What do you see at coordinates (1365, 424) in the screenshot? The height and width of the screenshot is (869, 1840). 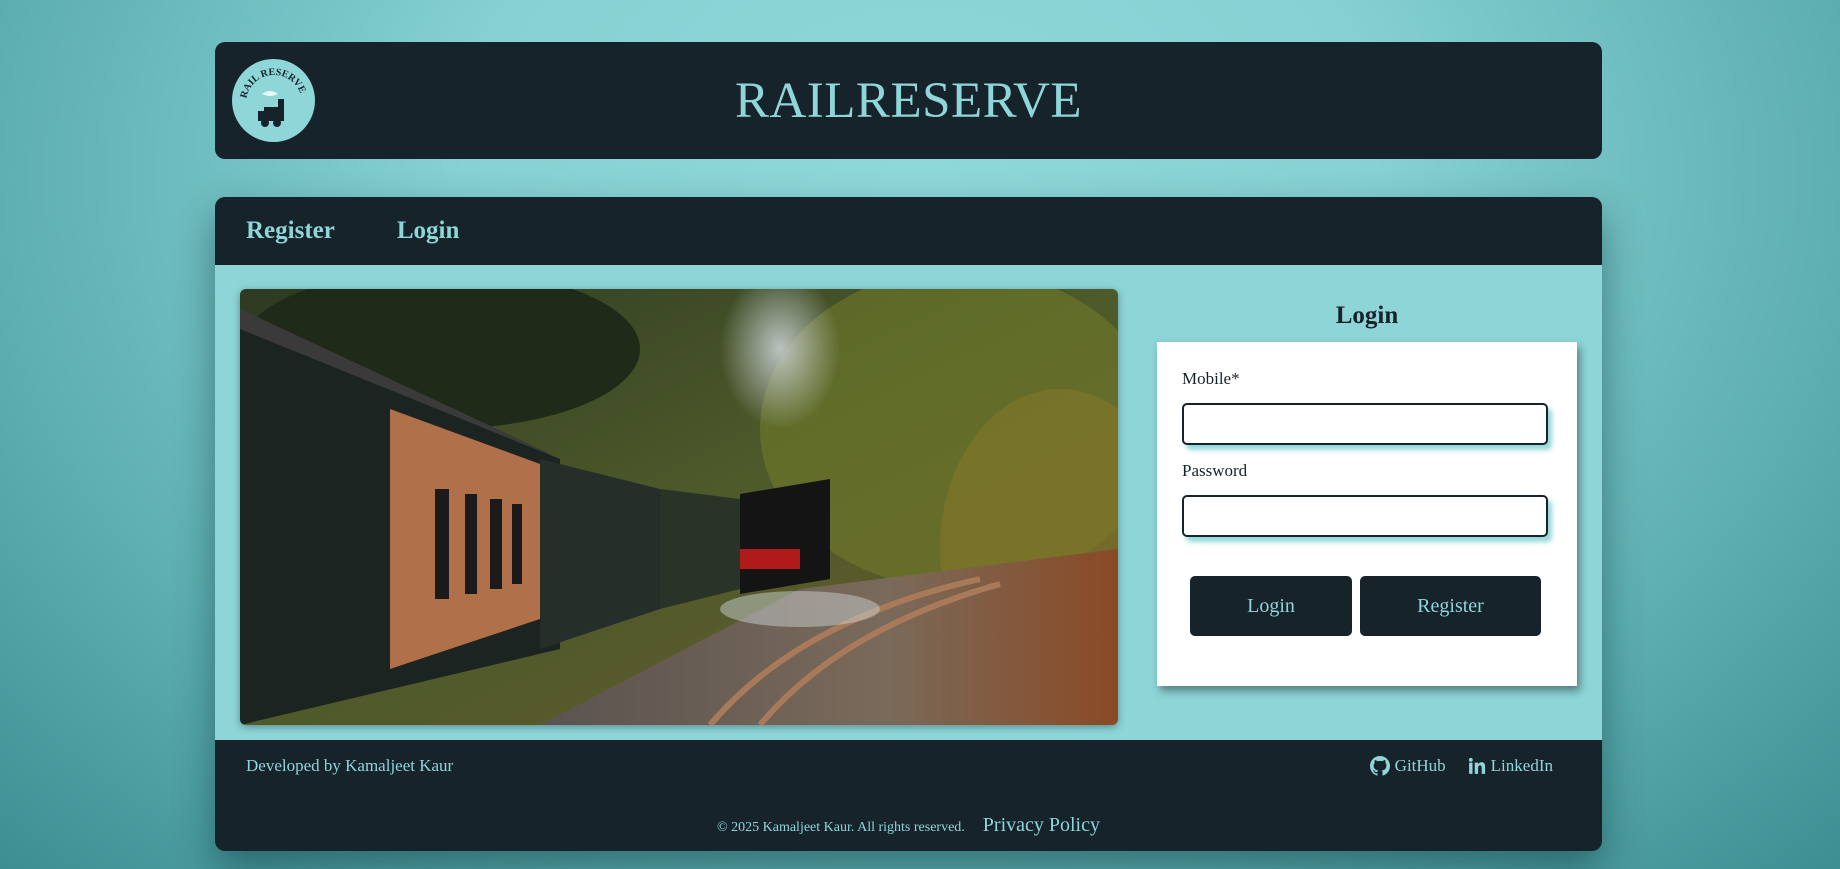 I see `mobile-input` at bounding box center [1365, 424].